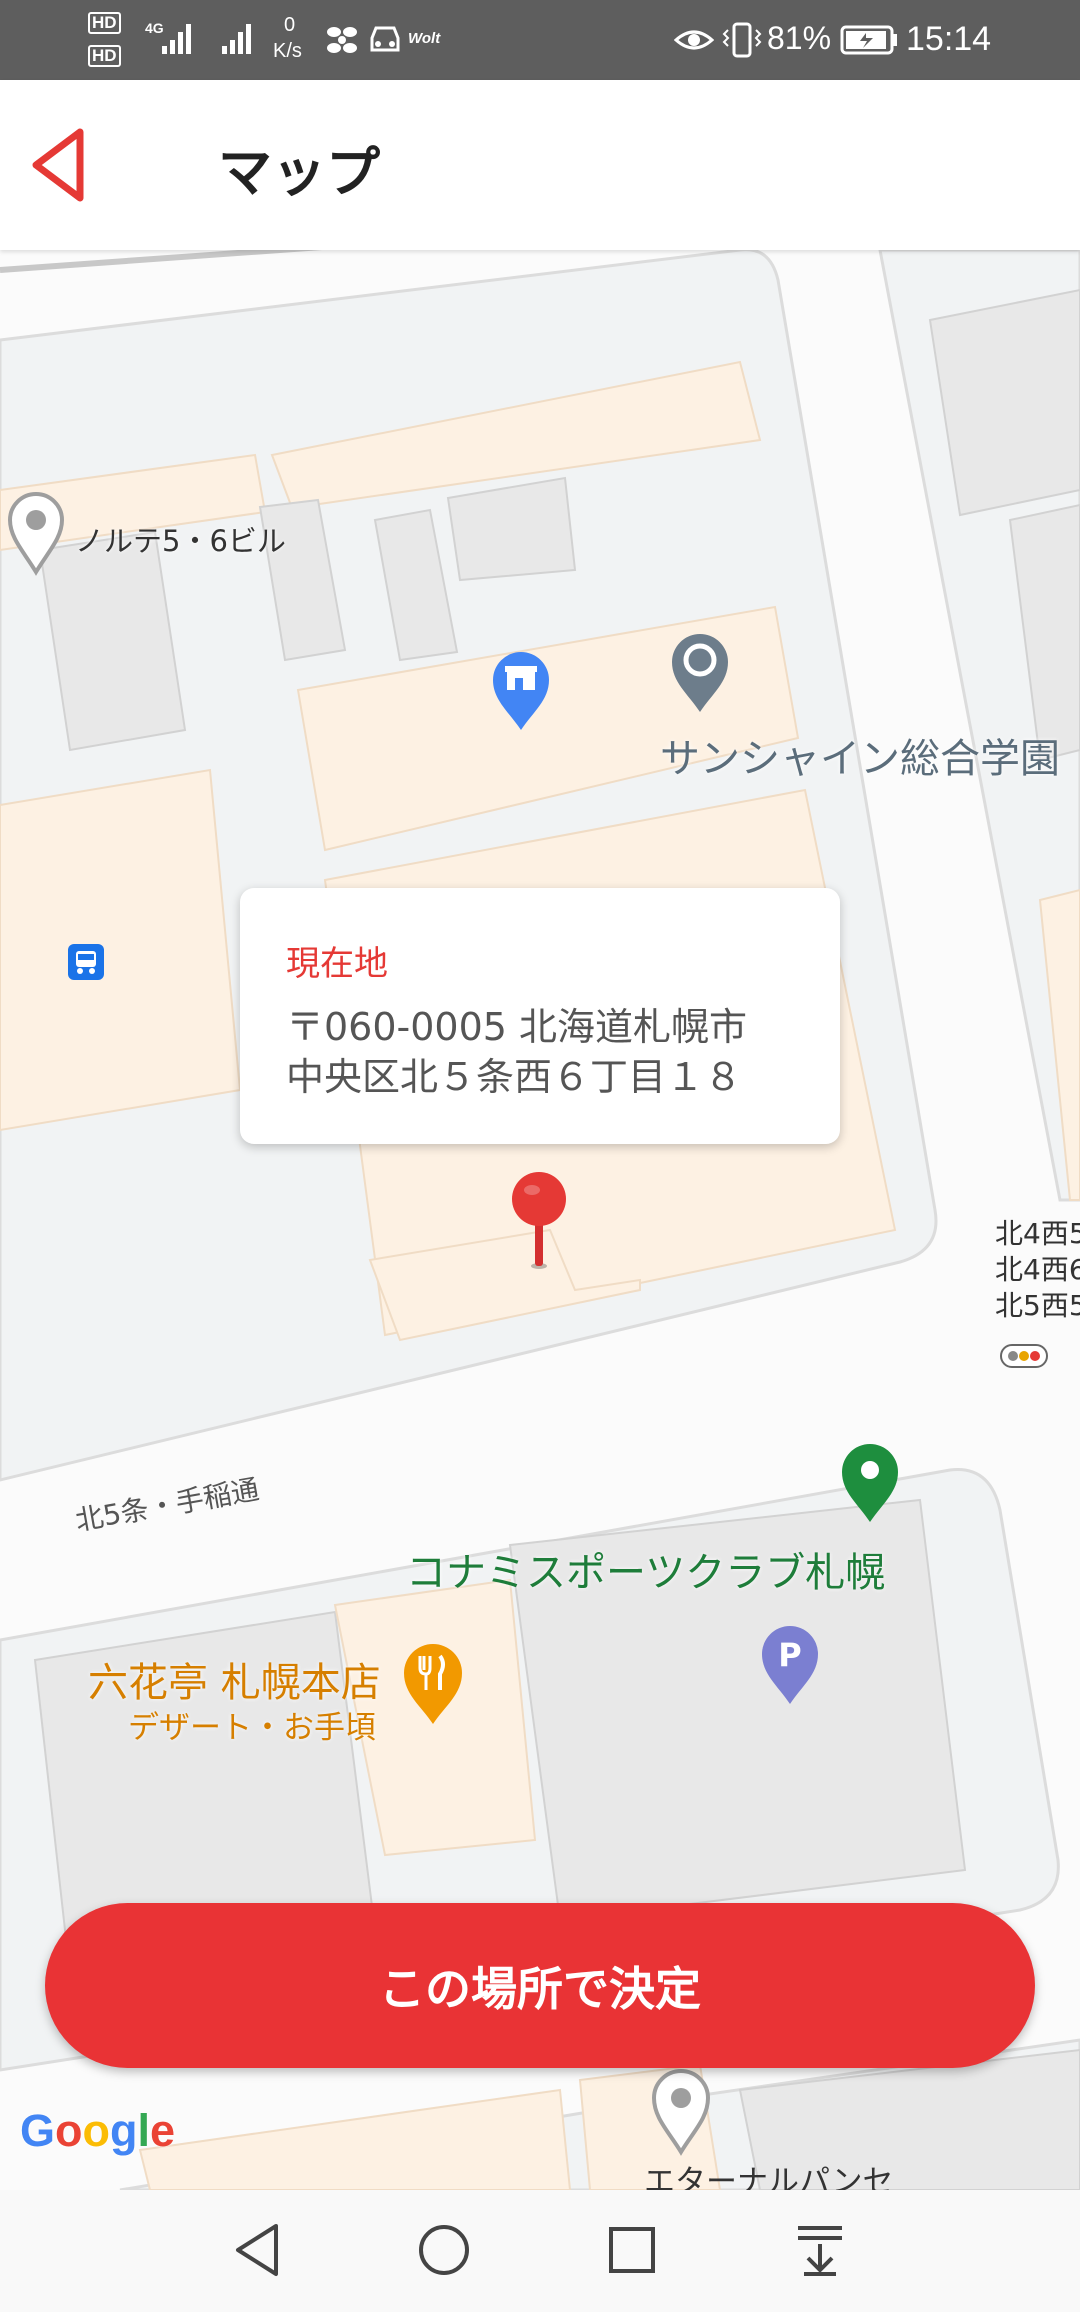  What do you see at coordinates (769, 2177) in the screenshot?
I see `poi-label-eternal: エターナルパンセ` at bounding box center [769, 2177].